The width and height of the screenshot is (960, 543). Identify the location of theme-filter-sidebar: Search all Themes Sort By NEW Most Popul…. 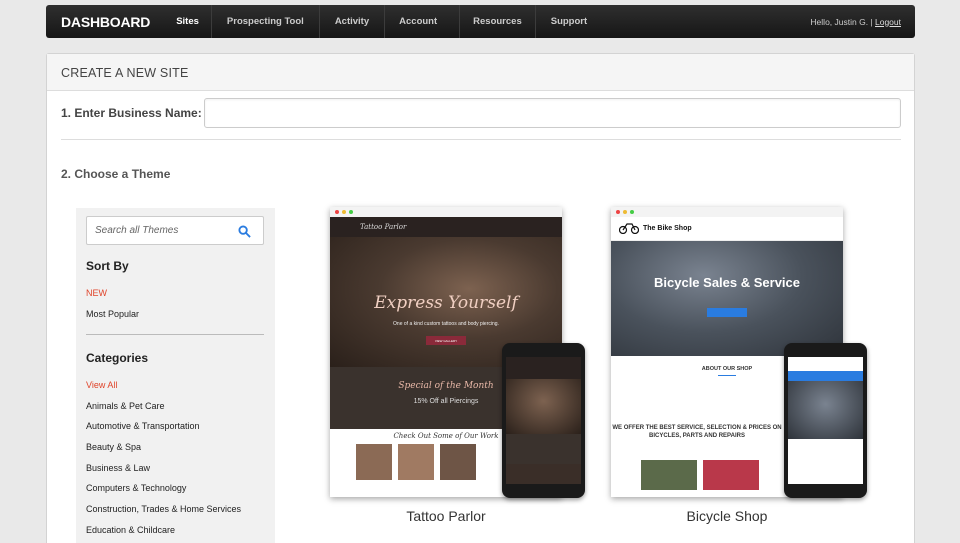
(175, 375).